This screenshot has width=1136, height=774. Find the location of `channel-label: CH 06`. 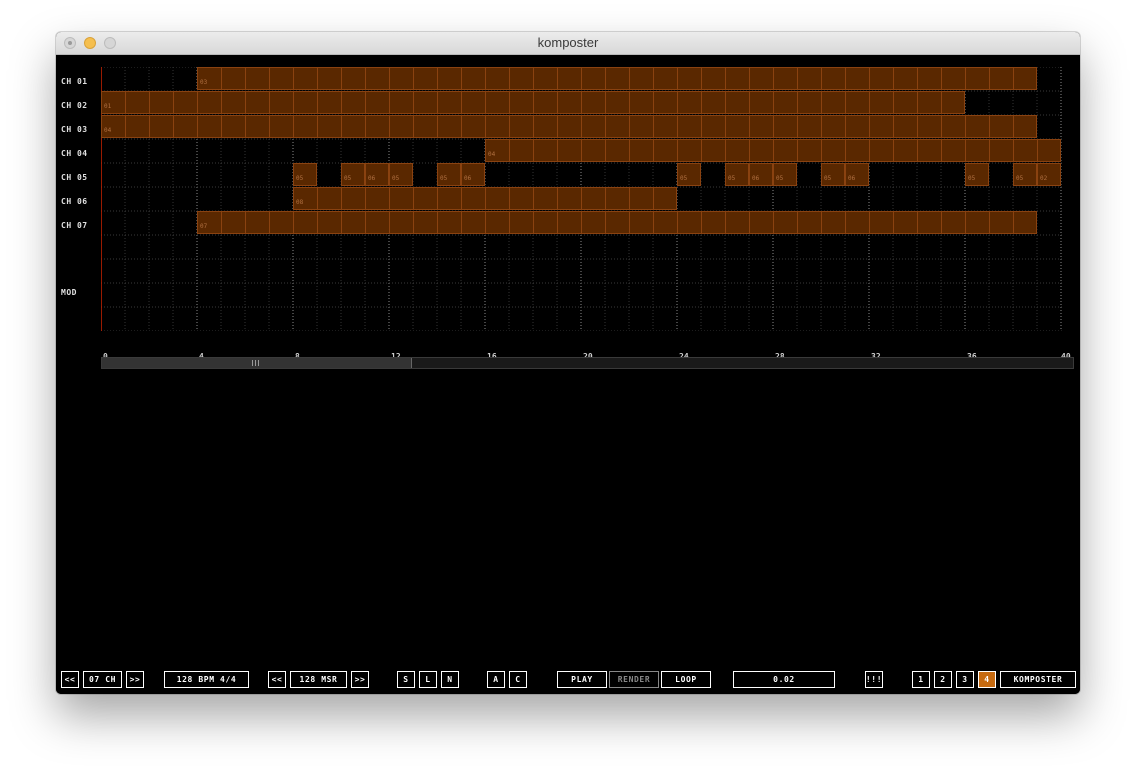

channel-label: CH 06 is located at coordinates (74, 201).